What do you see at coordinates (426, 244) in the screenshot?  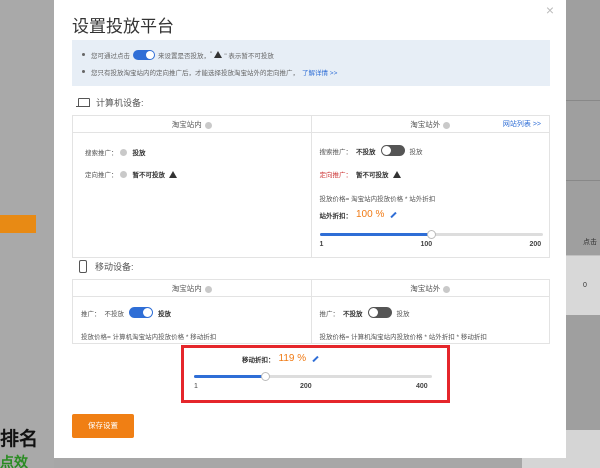 I see `slider-mid-label: 100` at bounding box center [426, 244].